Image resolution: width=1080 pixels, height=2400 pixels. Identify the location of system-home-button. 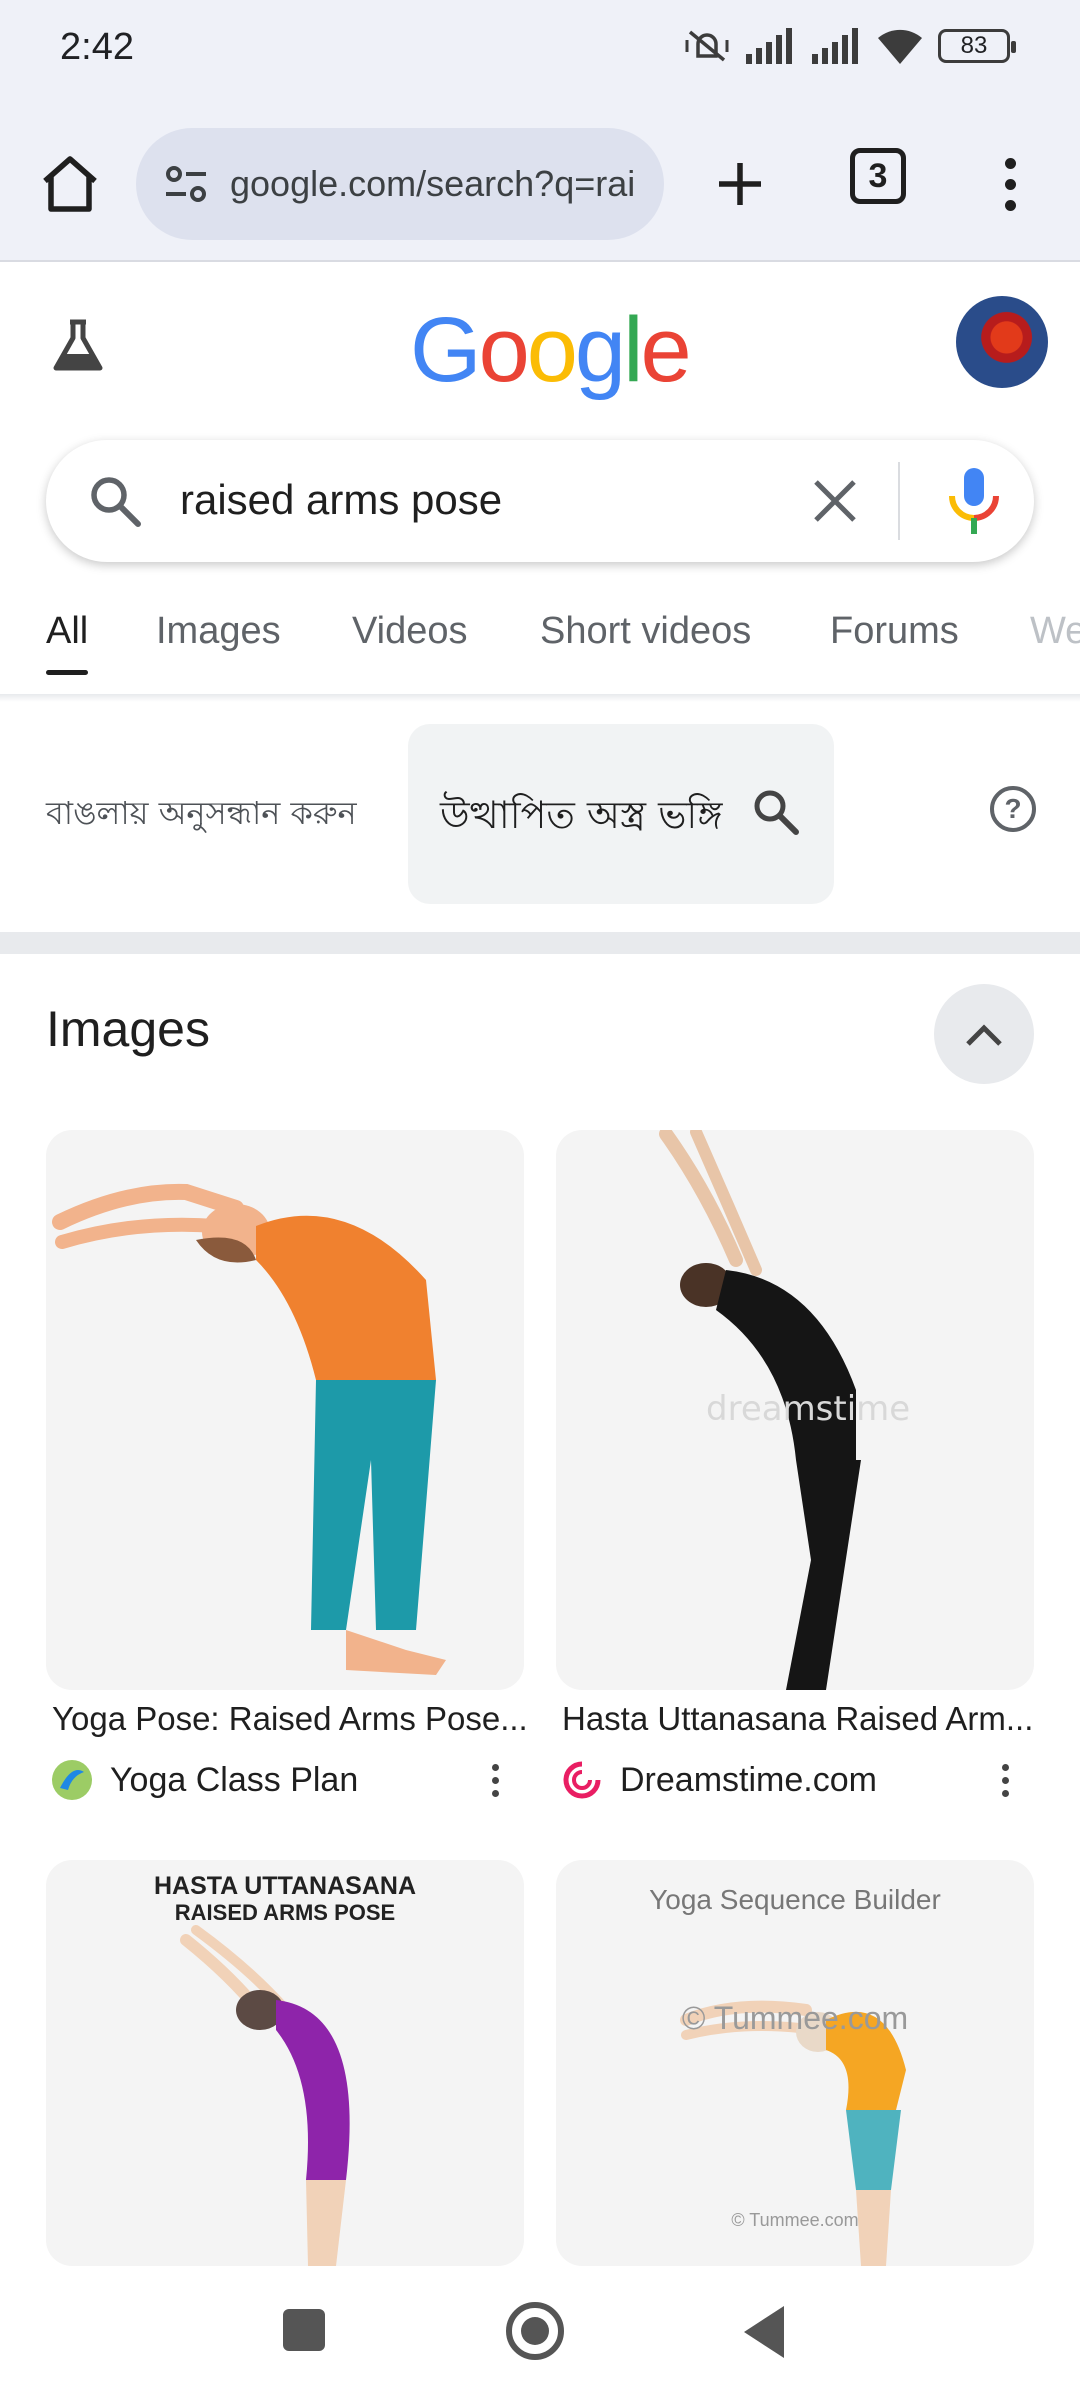
(535, 2331).